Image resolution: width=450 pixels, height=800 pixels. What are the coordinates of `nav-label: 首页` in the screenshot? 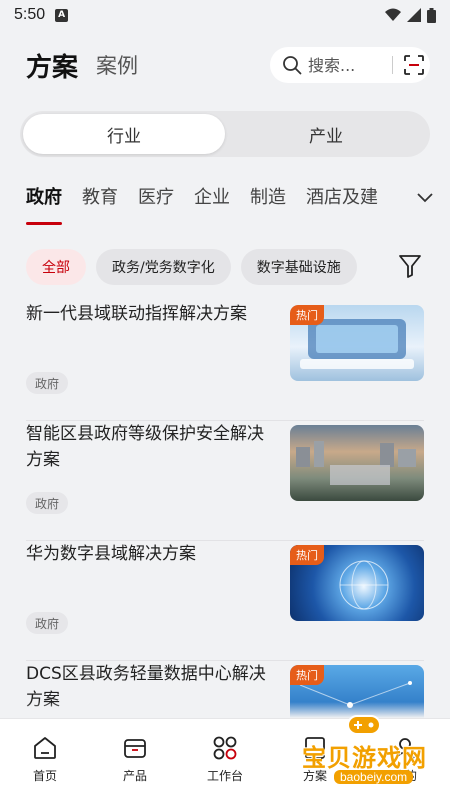 It's located at (44, 776).